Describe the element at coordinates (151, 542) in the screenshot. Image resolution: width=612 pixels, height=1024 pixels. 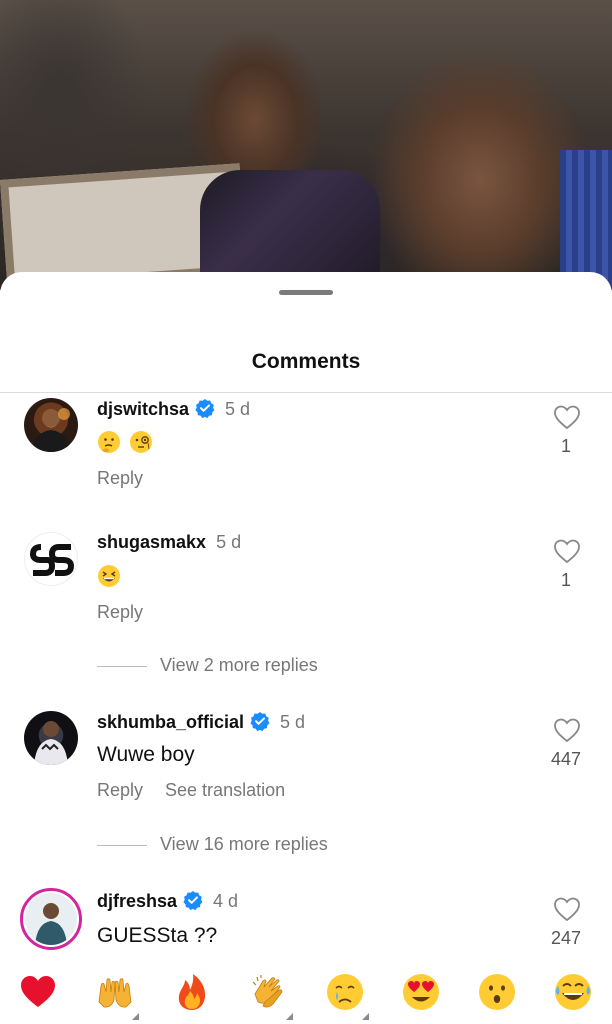
I see `username: shugasmakx` at that location.